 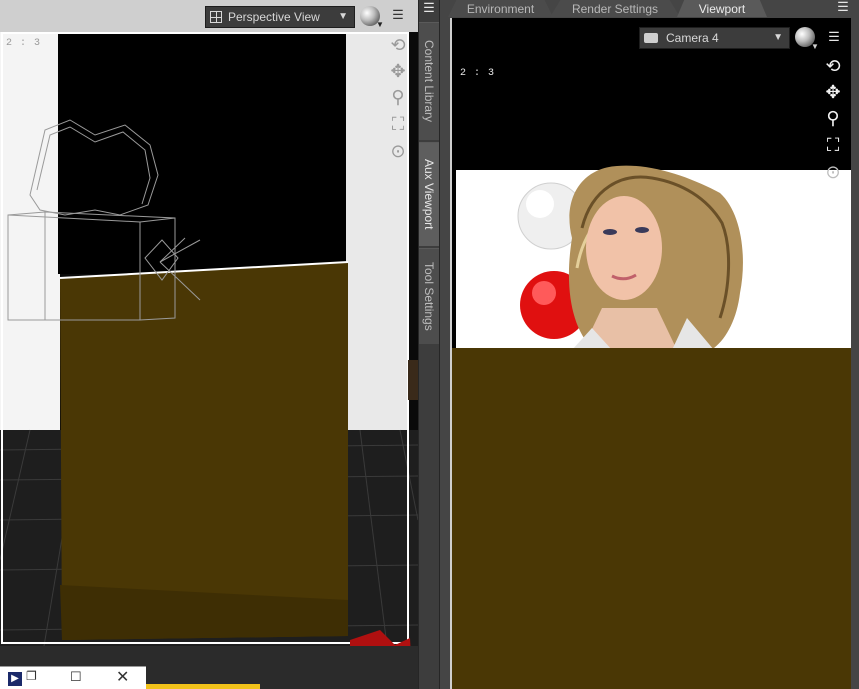 I want to click on view-selector-dropdown: Perspective View ▼, so click(x=280, y=17).